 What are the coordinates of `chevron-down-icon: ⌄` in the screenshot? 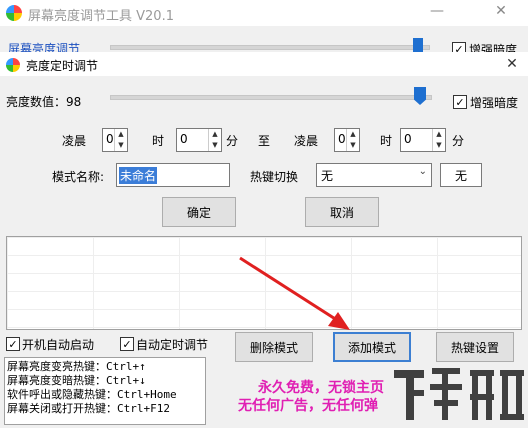 It's located at (422, 171).